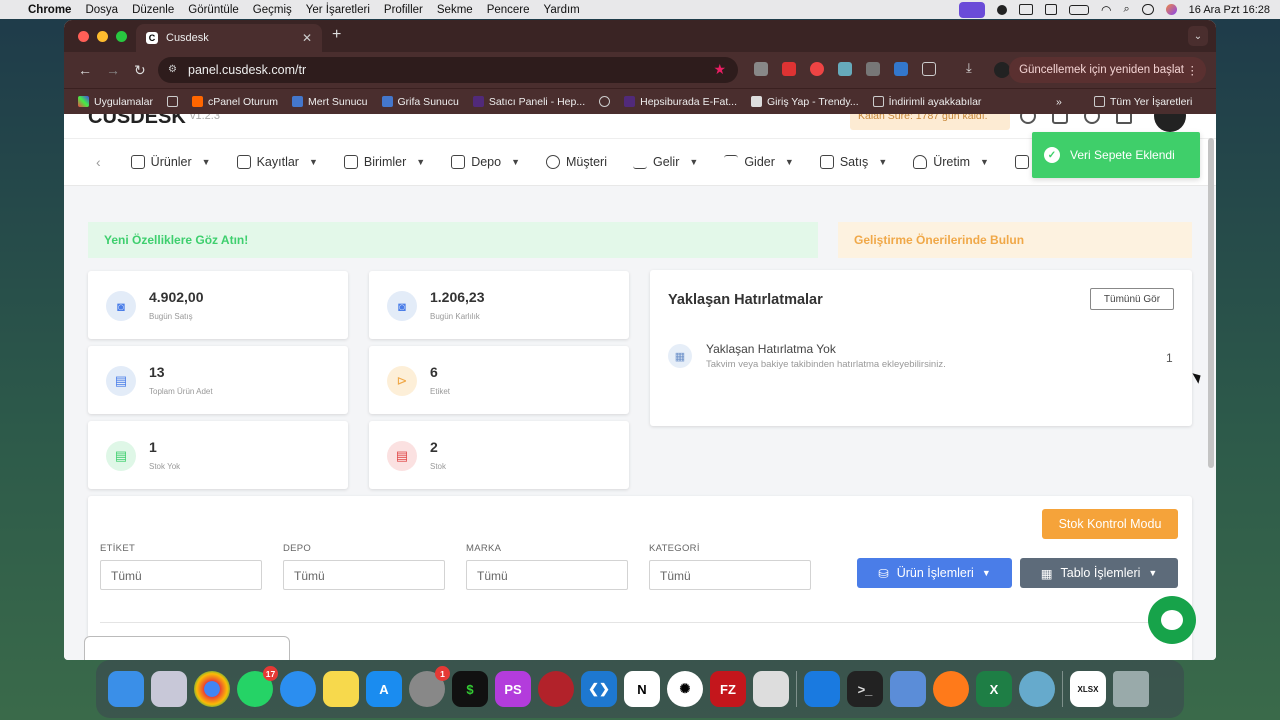  What do you see at coordinates (277, 162) in the screenshot?
I see `nav-records: Kayıtlar ▼` at bounding box center [277, 162].